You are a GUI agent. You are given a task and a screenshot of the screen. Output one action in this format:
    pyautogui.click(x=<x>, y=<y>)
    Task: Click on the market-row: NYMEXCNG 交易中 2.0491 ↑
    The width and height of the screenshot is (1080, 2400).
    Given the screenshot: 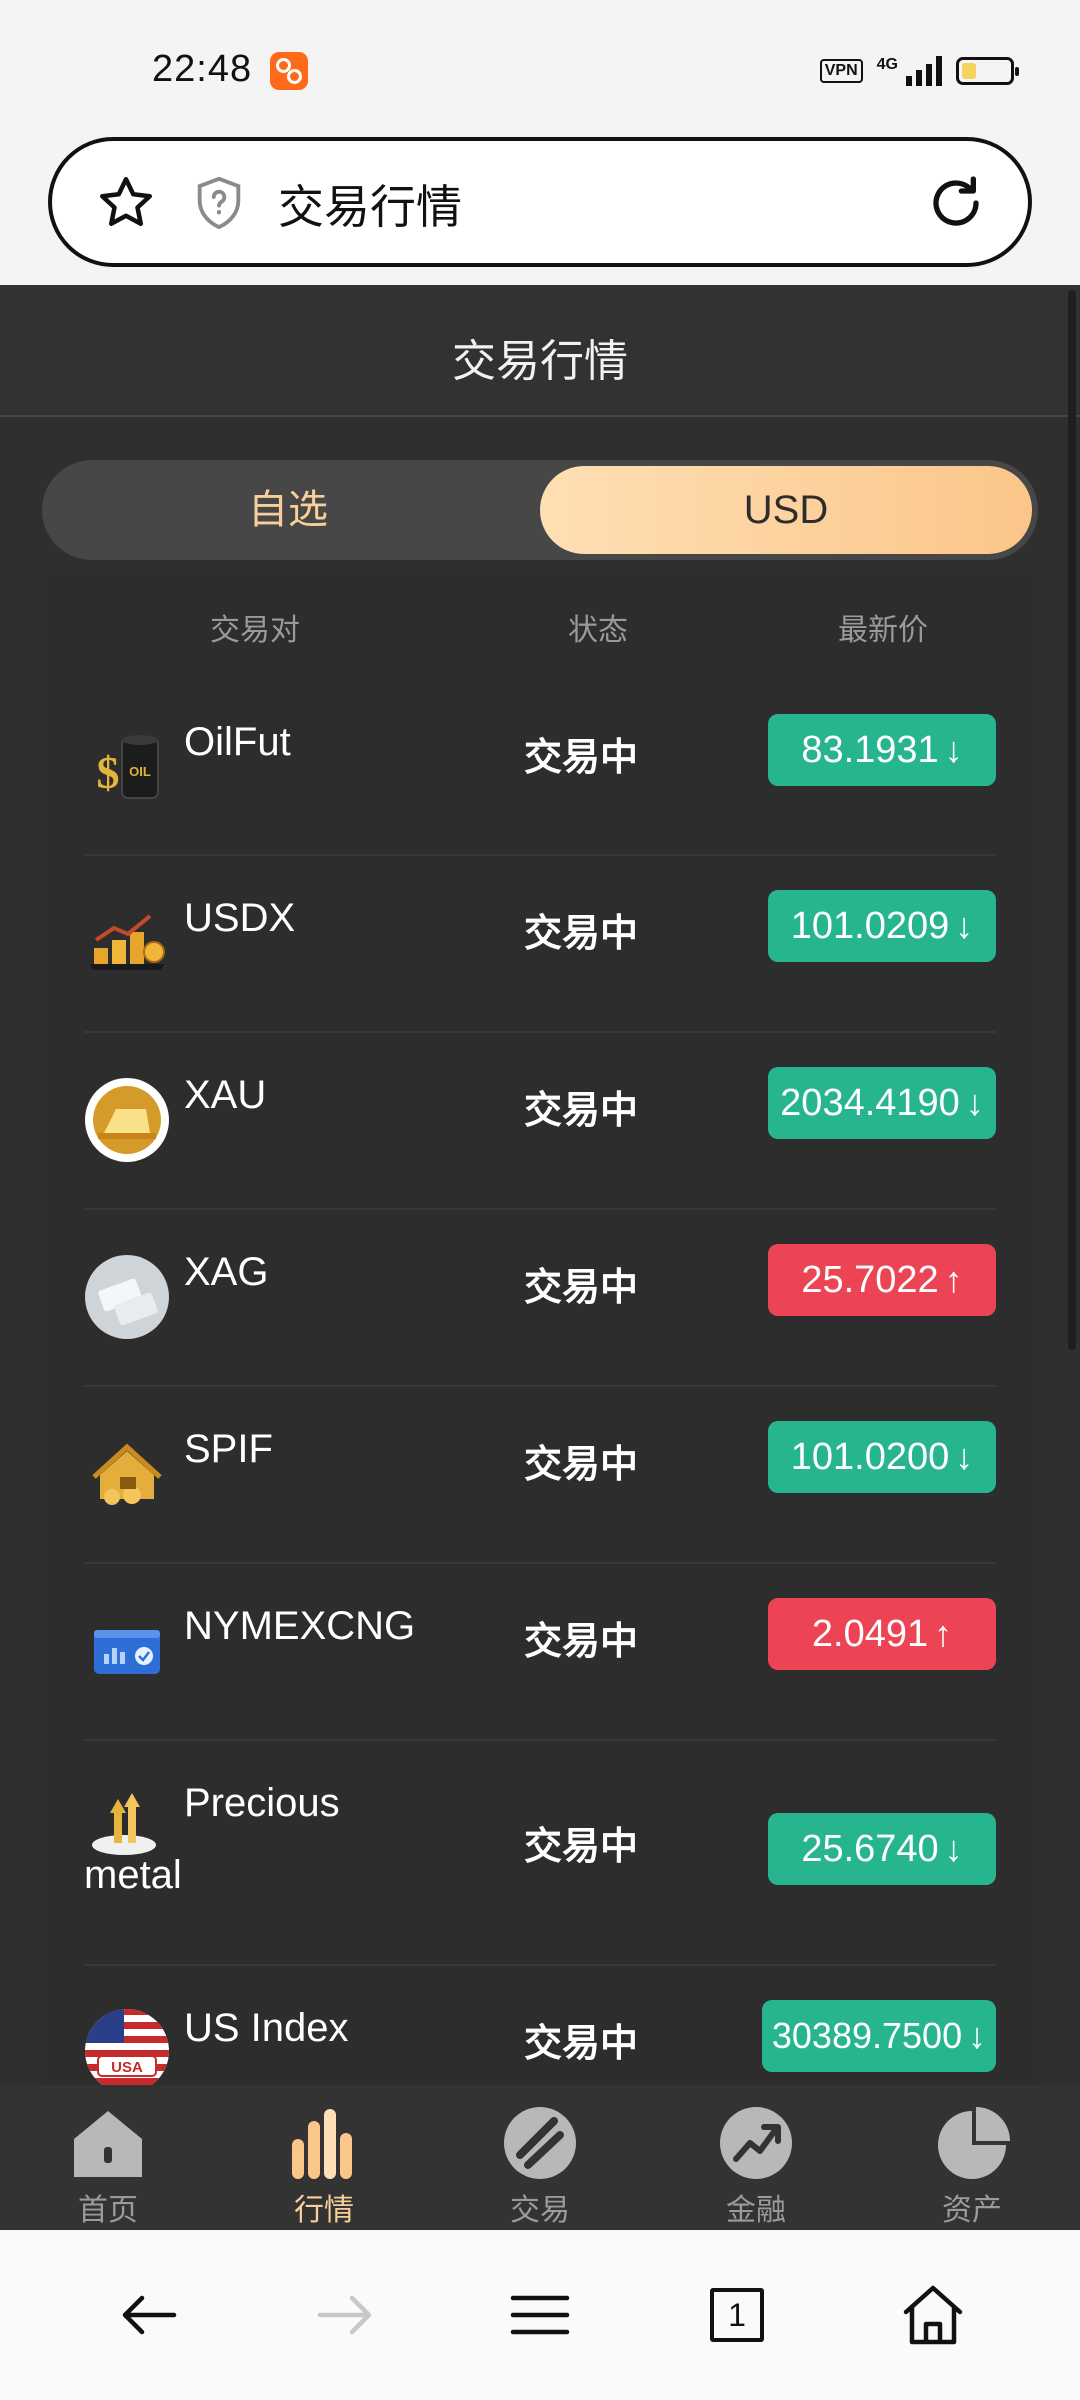 What is the action you would take?
    pyautogui.click(x=540, y=1652)
    